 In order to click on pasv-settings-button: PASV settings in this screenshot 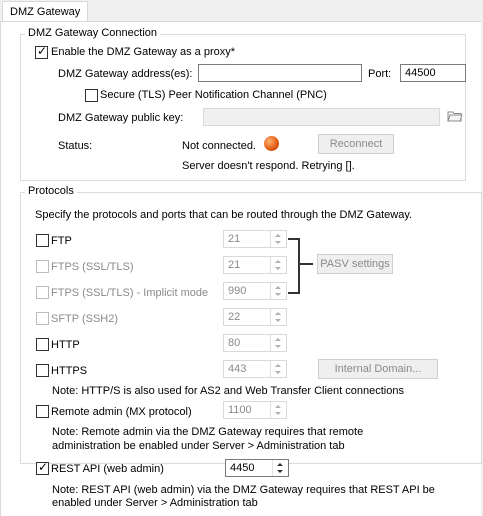, I will do `click(355, 264)`.